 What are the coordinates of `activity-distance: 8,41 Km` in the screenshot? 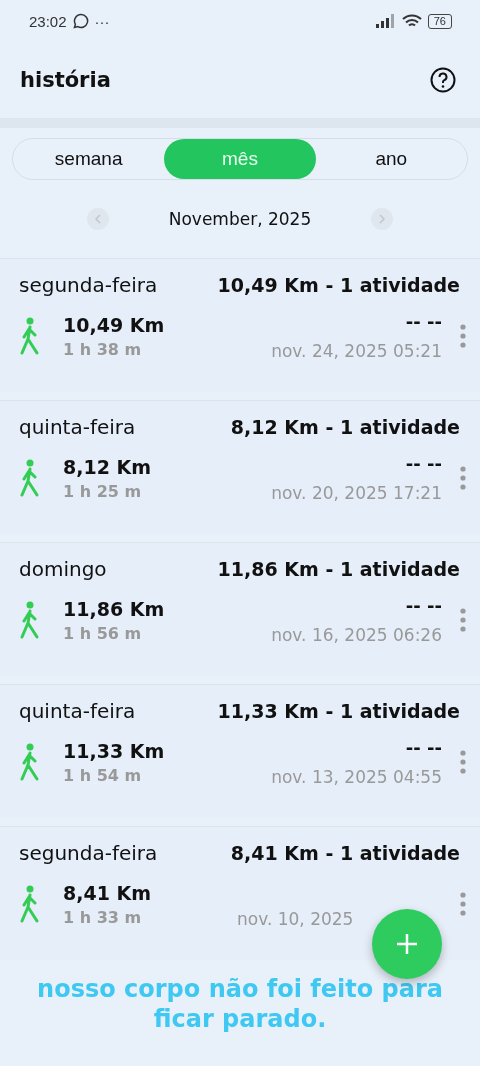 It's located at (107, 892).